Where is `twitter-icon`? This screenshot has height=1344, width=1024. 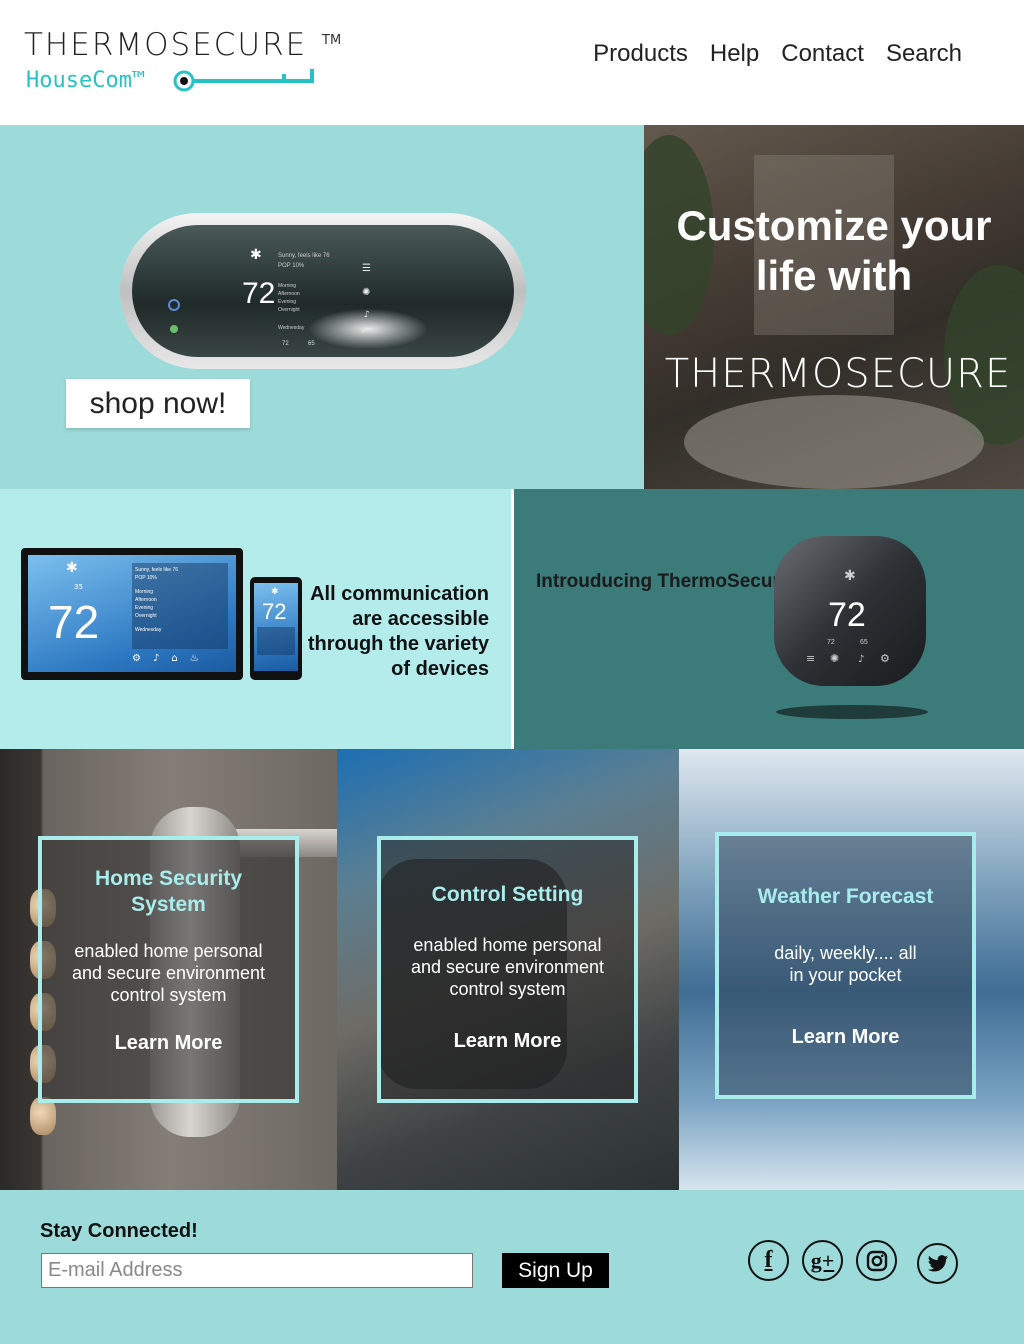 twitter-icon is located at coordinates (937, 1263).